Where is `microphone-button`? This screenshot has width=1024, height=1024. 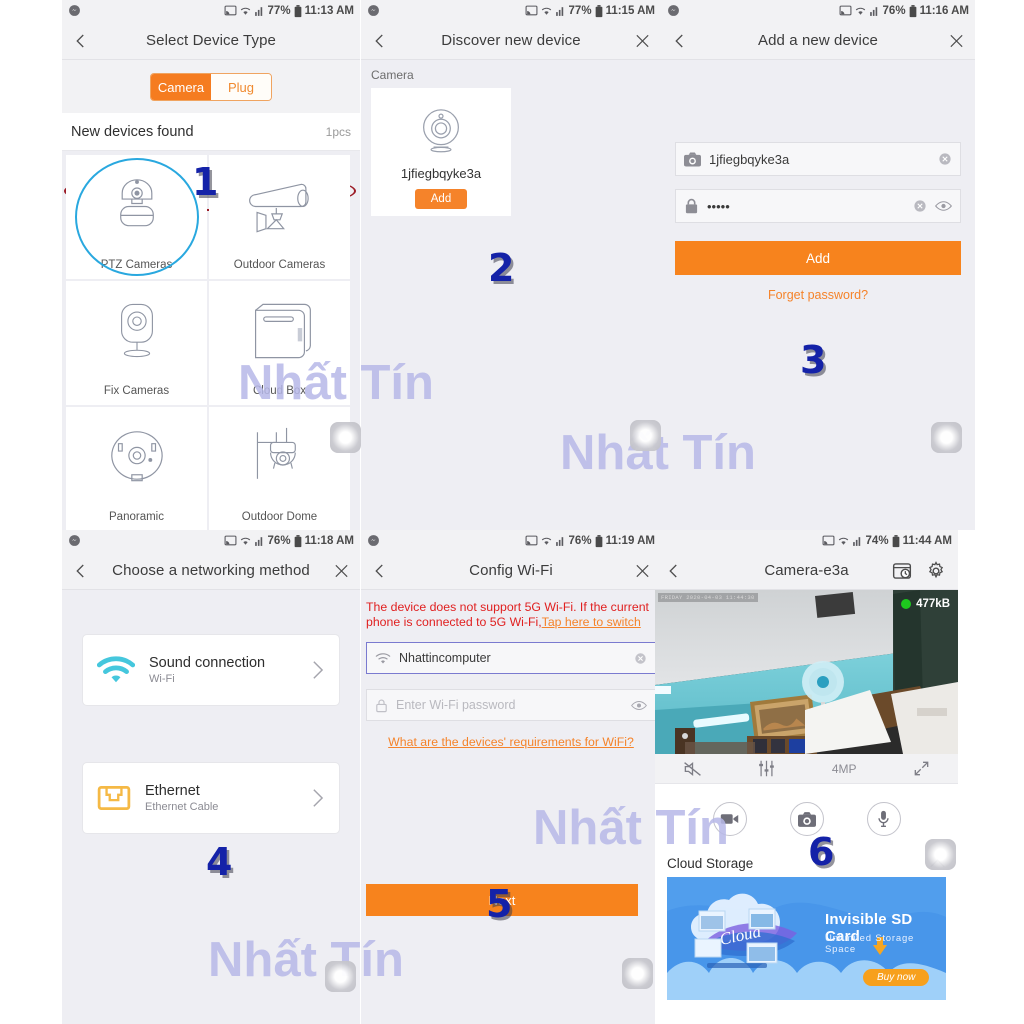 microphone-button is located at coordinates (883, 819).